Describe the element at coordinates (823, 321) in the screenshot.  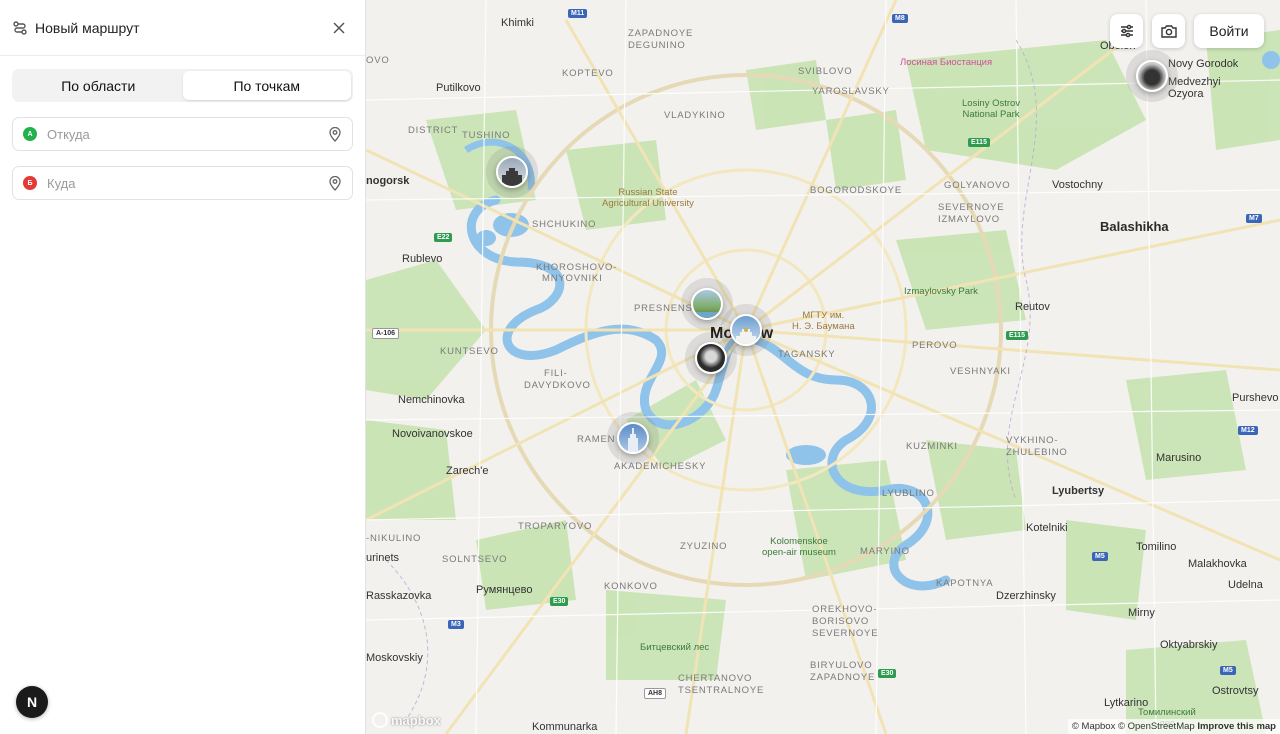
I see `label-bauman: МГТУ им. Н. Э. Баумана` at that location.